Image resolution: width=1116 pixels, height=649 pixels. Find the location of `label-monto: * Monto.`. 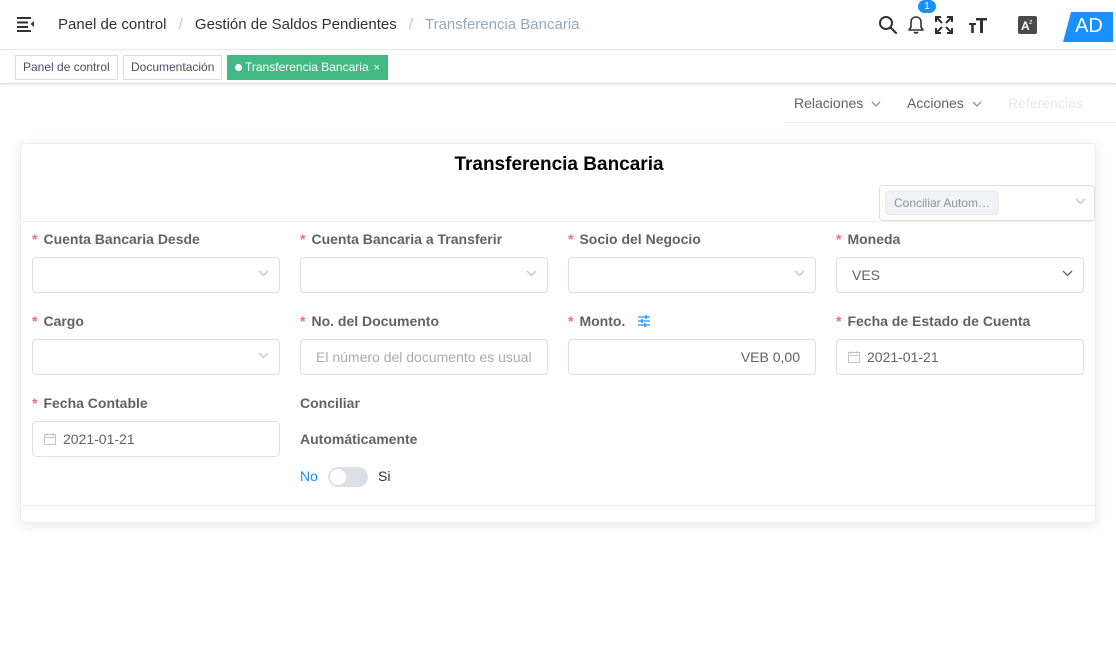

label-monto: * Monto. is located at coordinates (597, 321).